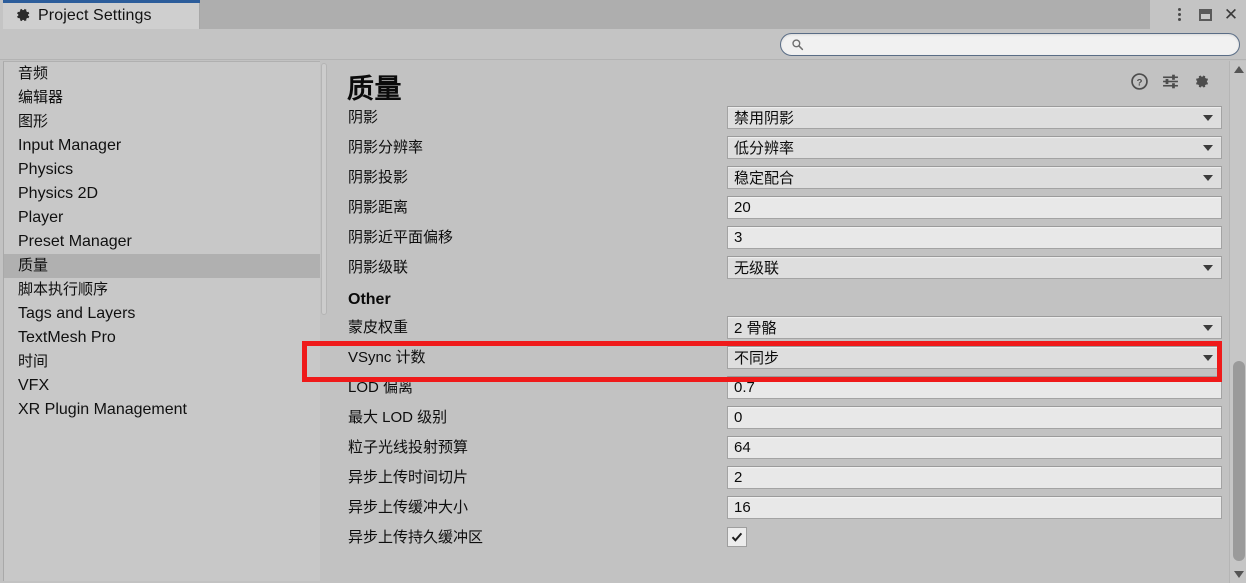 The image size is (1246, 583). Describe the element at coordinates (95, 15) in the screenshot. I see `tab-label: Project Settings` at that location.